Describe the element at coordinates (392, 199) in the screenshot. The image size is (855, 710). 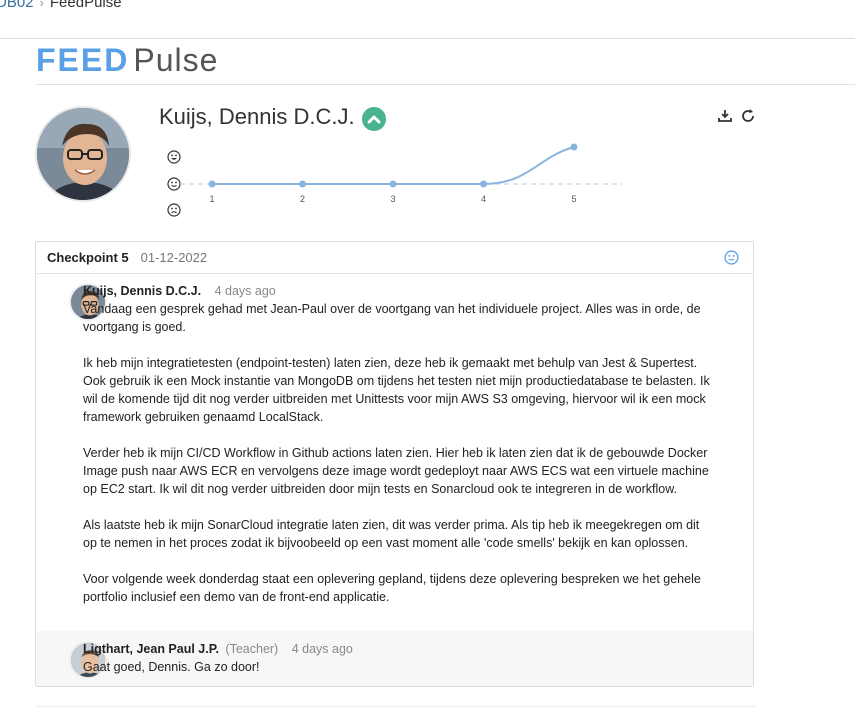
I see `chart-x-tick-label: 3` at that location.